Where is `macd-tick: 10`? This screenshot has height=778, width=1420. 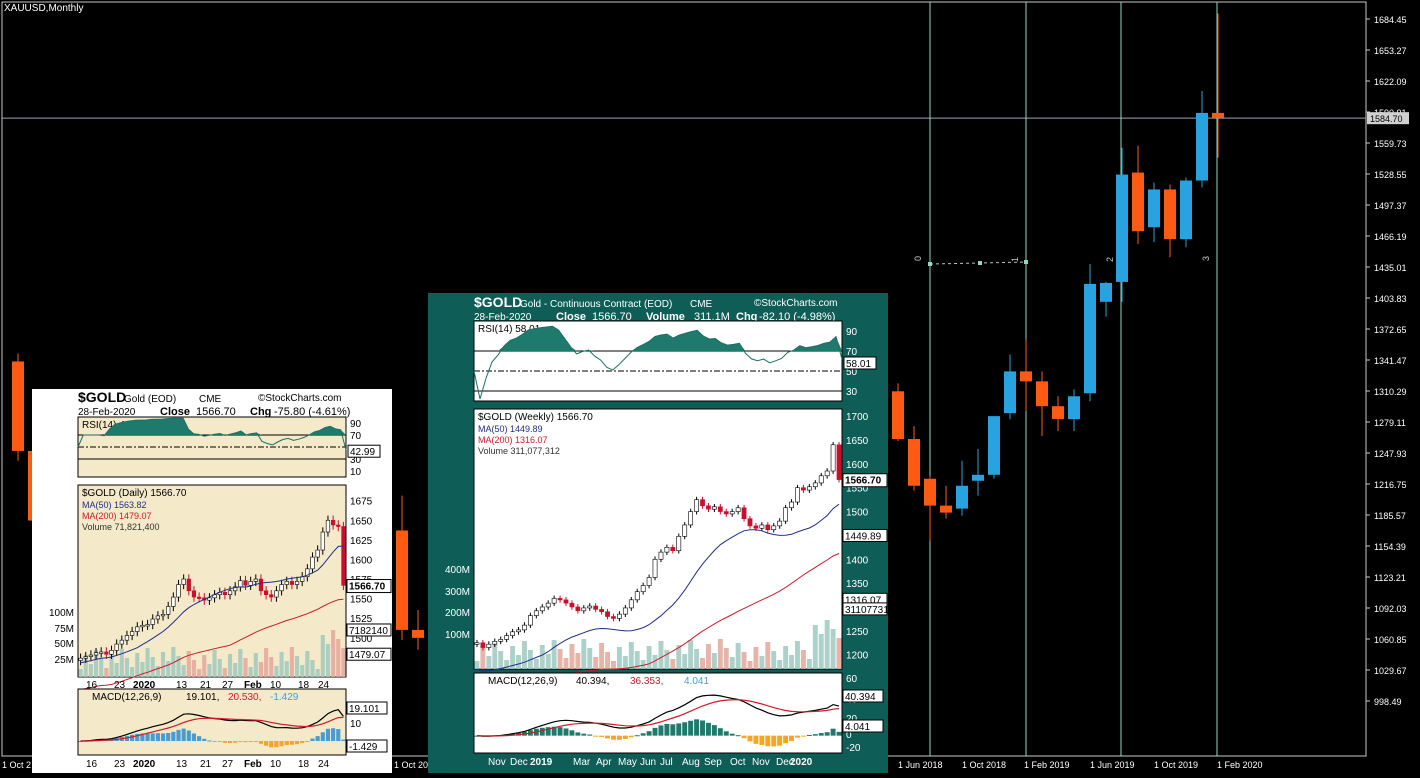 macd-tick: 10 is located at coordinates (356, 724).